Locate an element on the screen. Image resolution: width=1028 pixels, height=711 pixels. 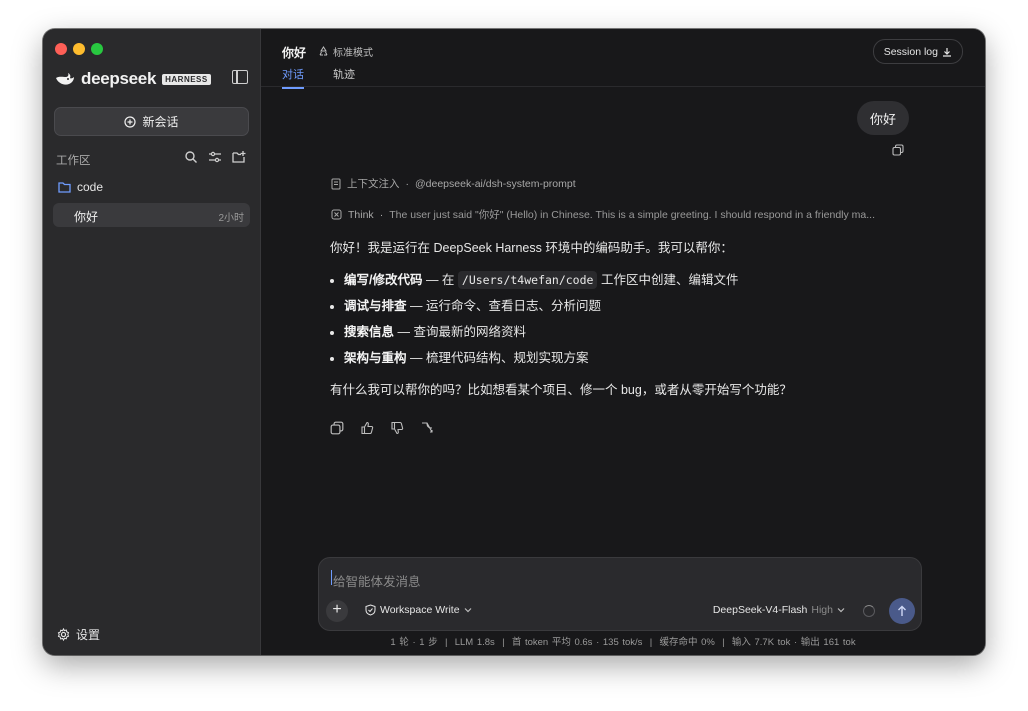
workspace-mode-select: Workspace Write is located at coordinates (418, 610).